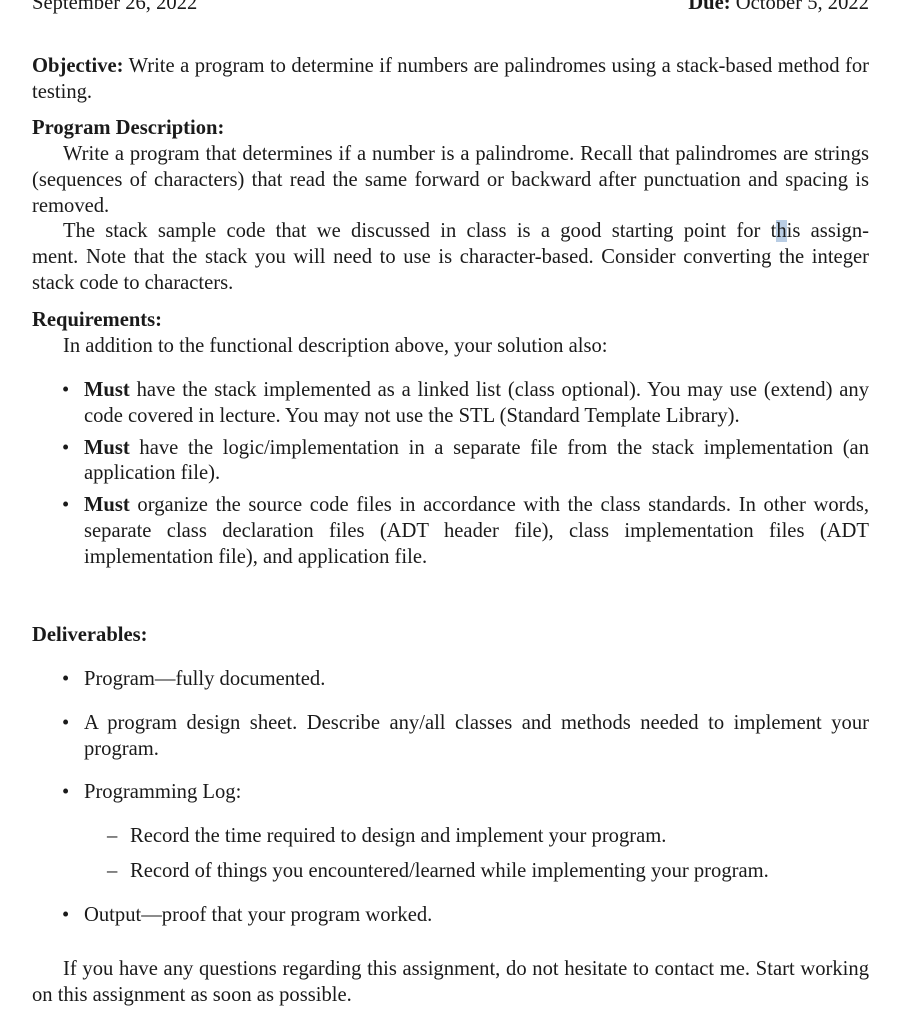 This screenshot has height=1024, width=899. What do you see at coordinates (115, 7) in the screenshot?
I see `assignment-date: September 26, 2022` at bounding box center [115, 7].